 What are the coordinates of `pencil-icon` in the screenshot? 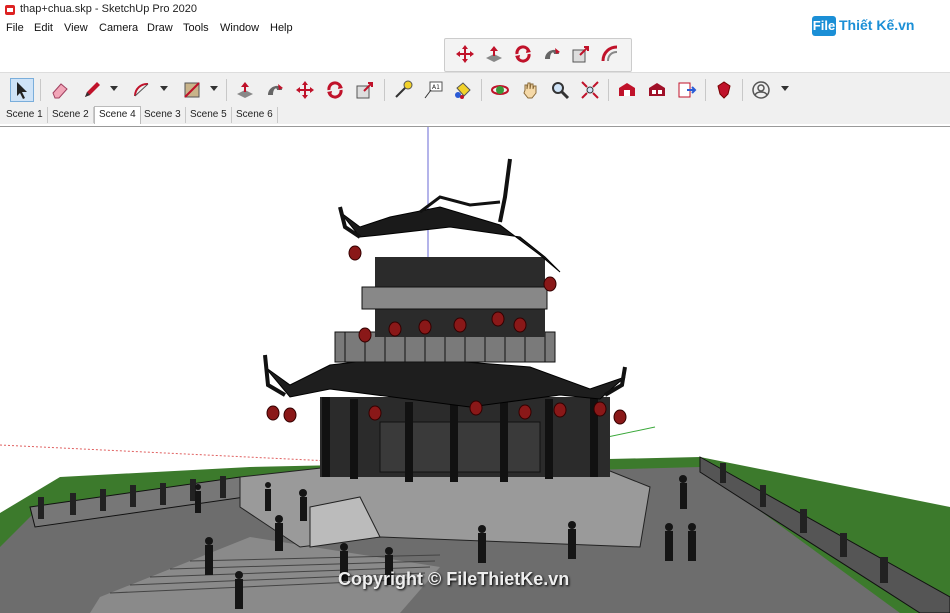 It's located at (92, 90).